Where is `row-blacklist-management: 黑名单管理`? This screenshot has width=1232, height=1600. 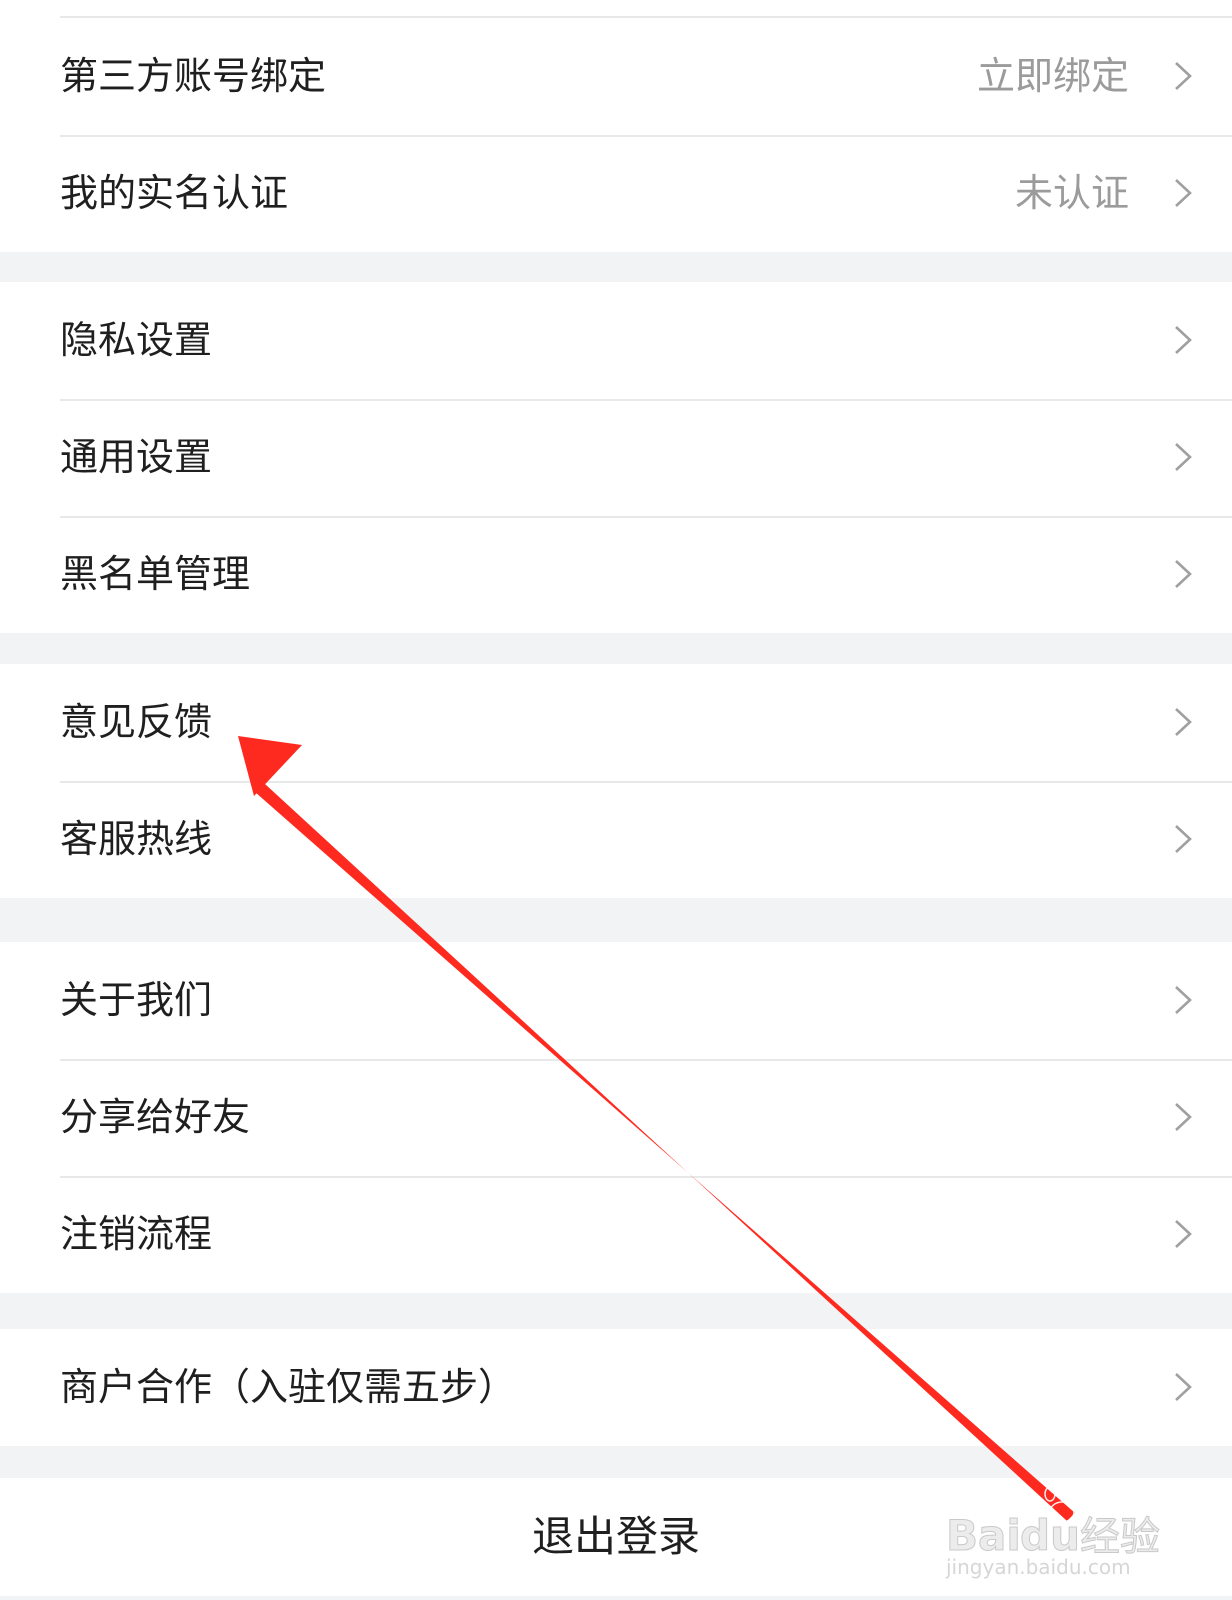
row-blacklist-management: 黑名单管理 is located at coordinates (616, 574).